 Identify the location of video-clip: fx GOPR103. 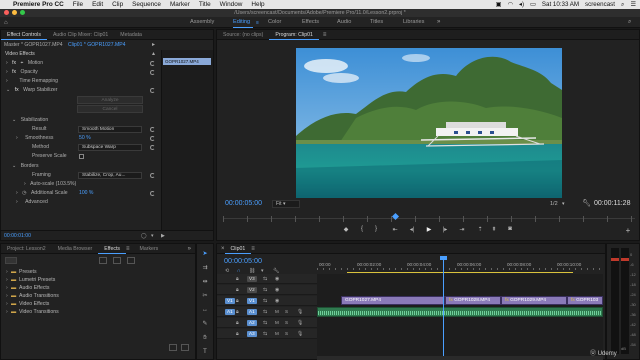
(585, 300).